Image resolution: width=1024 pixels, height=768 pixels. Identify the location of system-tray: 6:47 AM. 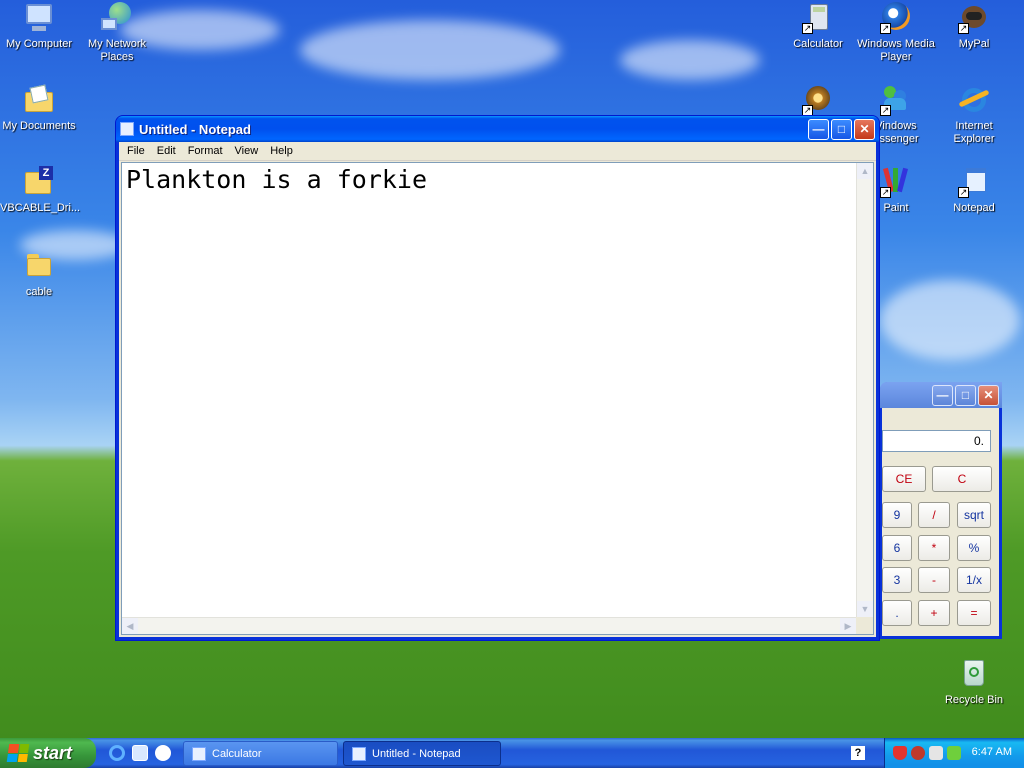
(954, 753).